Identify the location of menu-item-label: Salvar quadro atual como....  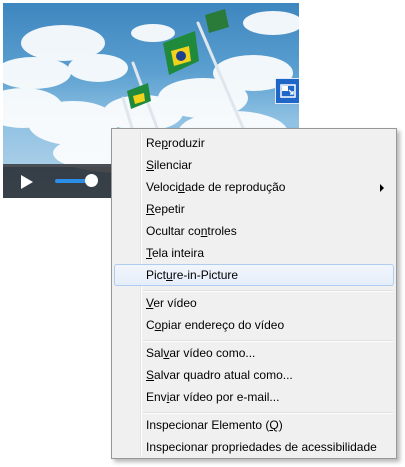
(219, 375).